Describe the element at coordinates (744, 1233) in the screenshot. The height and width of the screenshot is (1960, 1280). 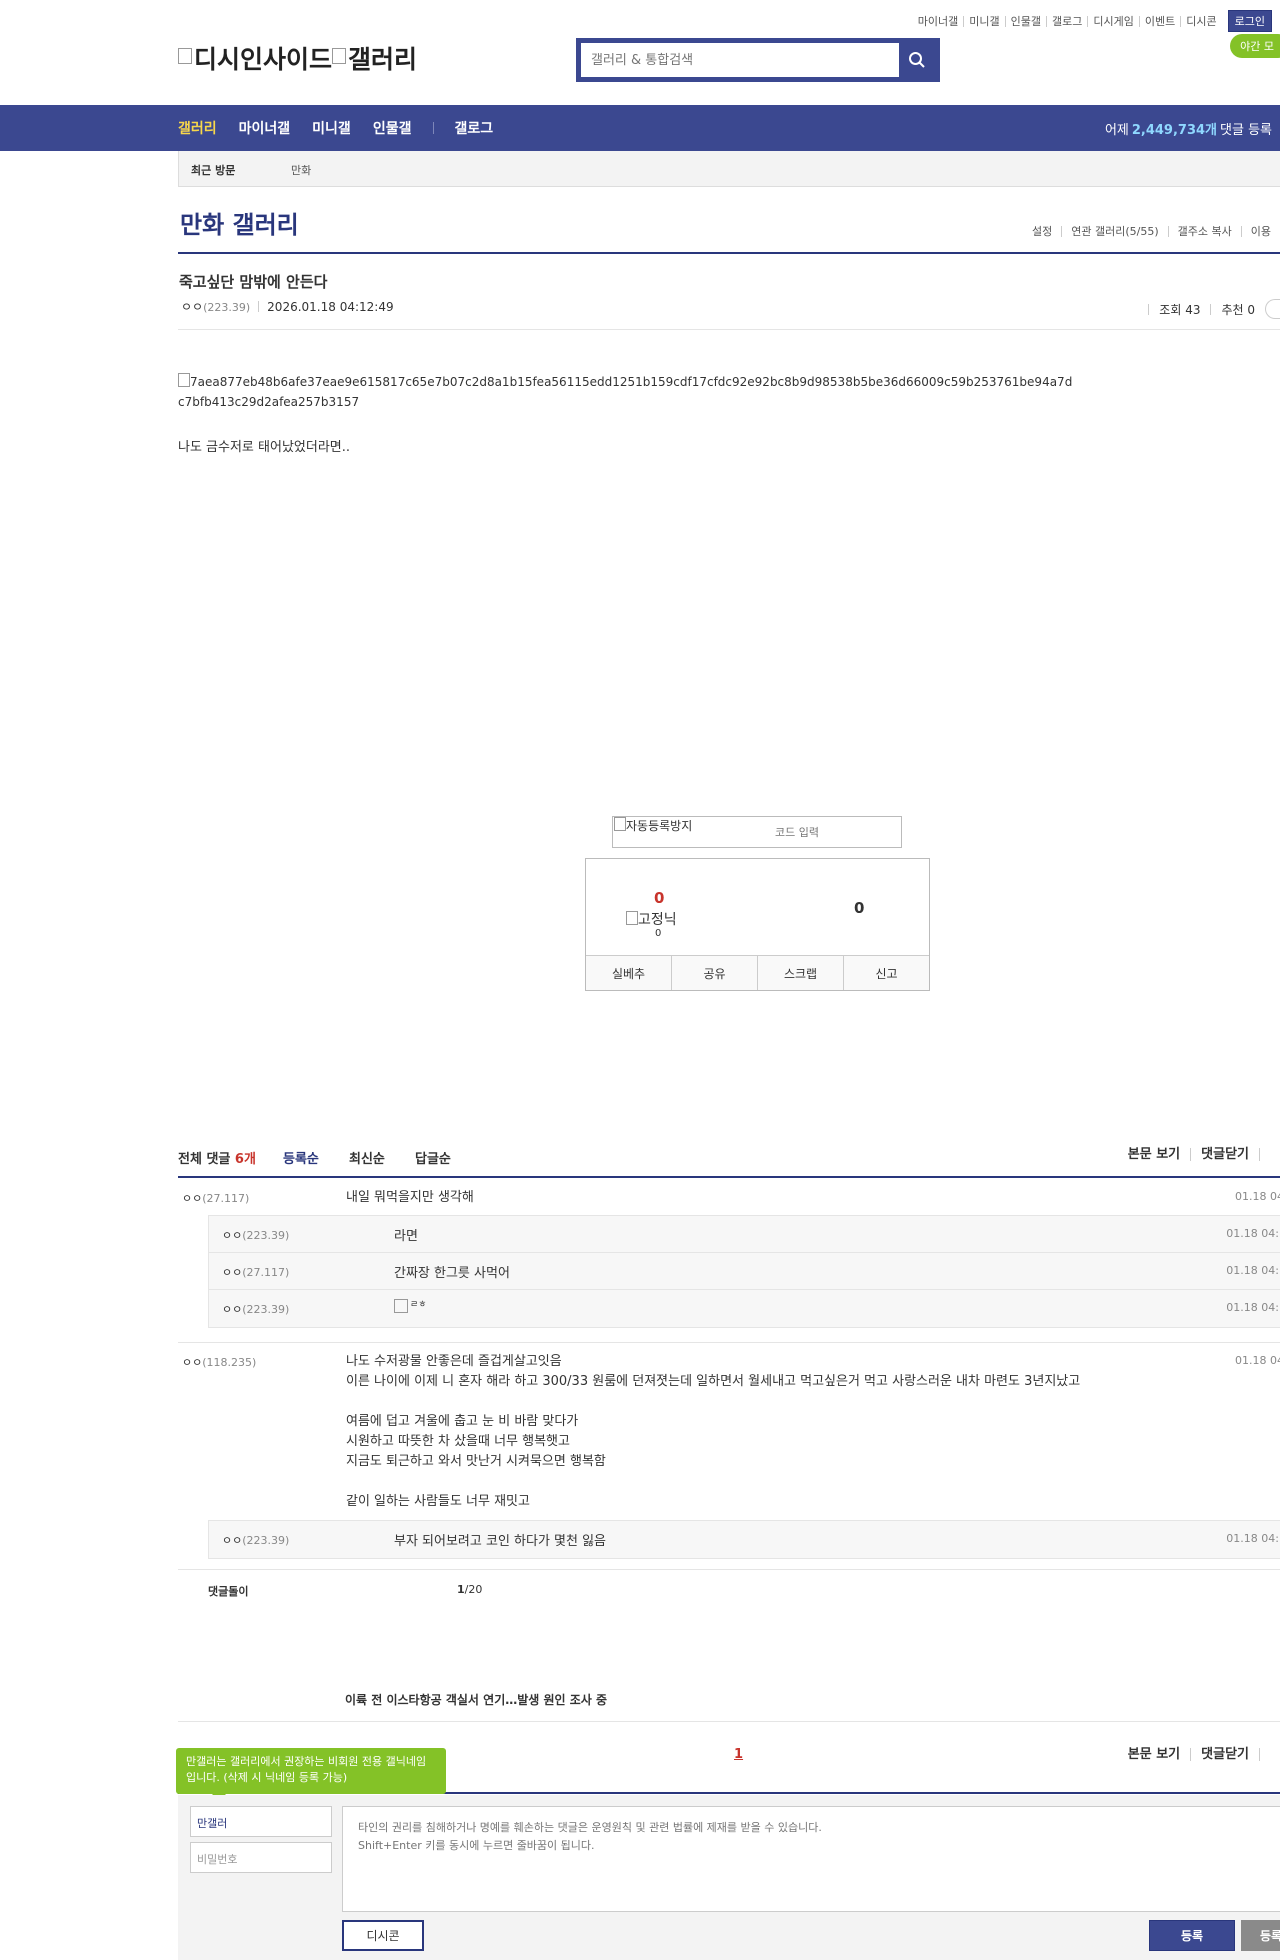
I see `reply-row: ㅇㅇ(223.39) 라면 01.18 04:1` at that location.